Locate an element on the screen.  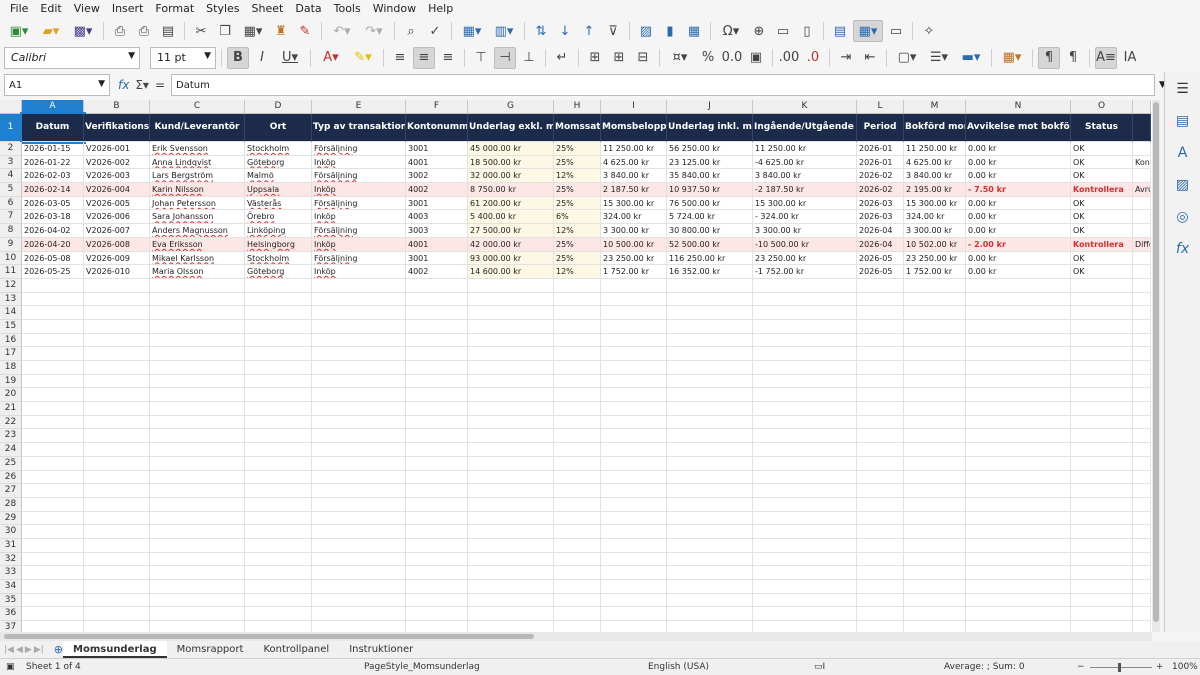
grid-cell: 12% is located at coordinates (577, 272).